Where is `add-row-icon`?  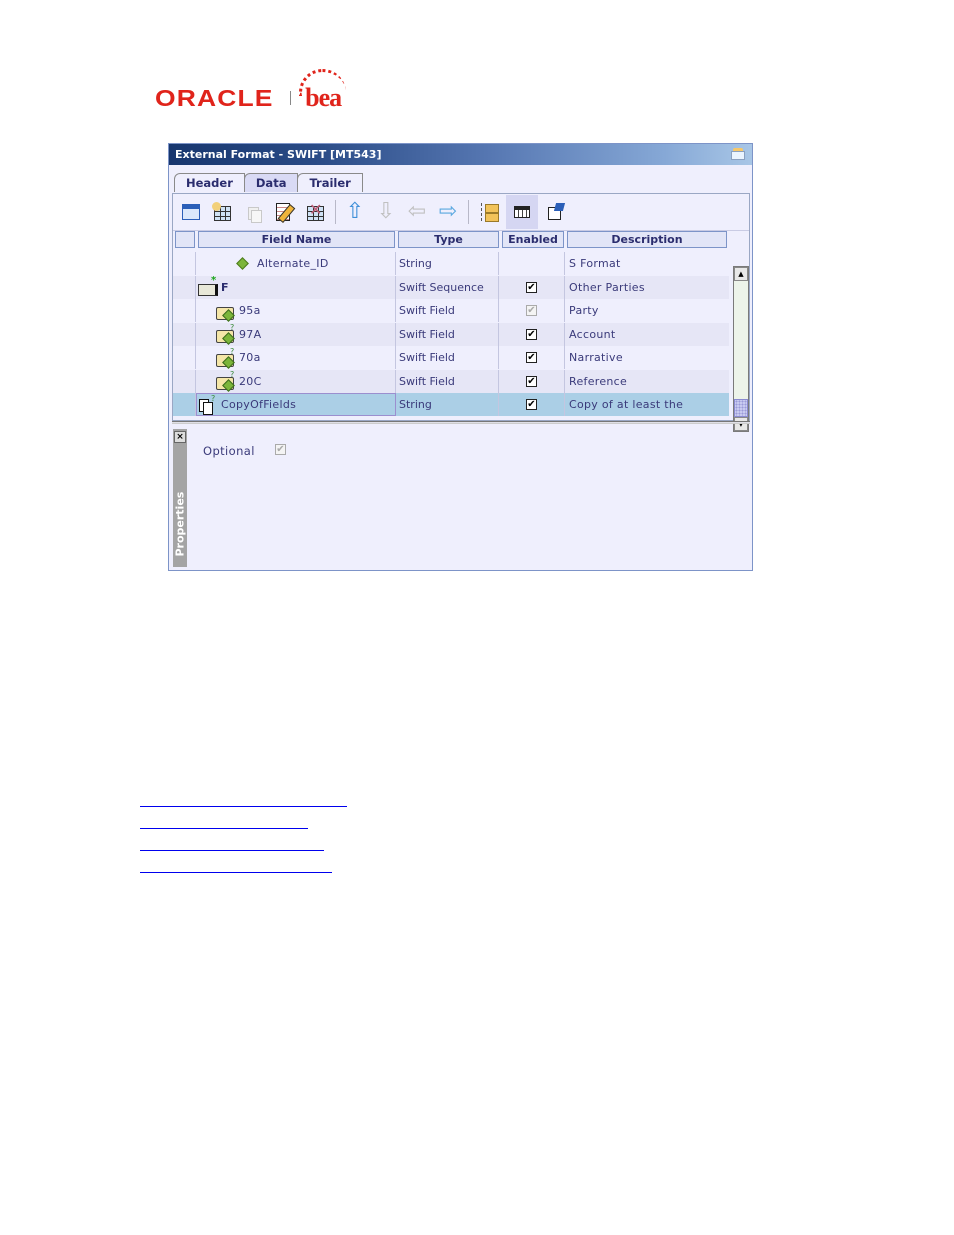 add-row-icon is located at coordinates (222, 212).